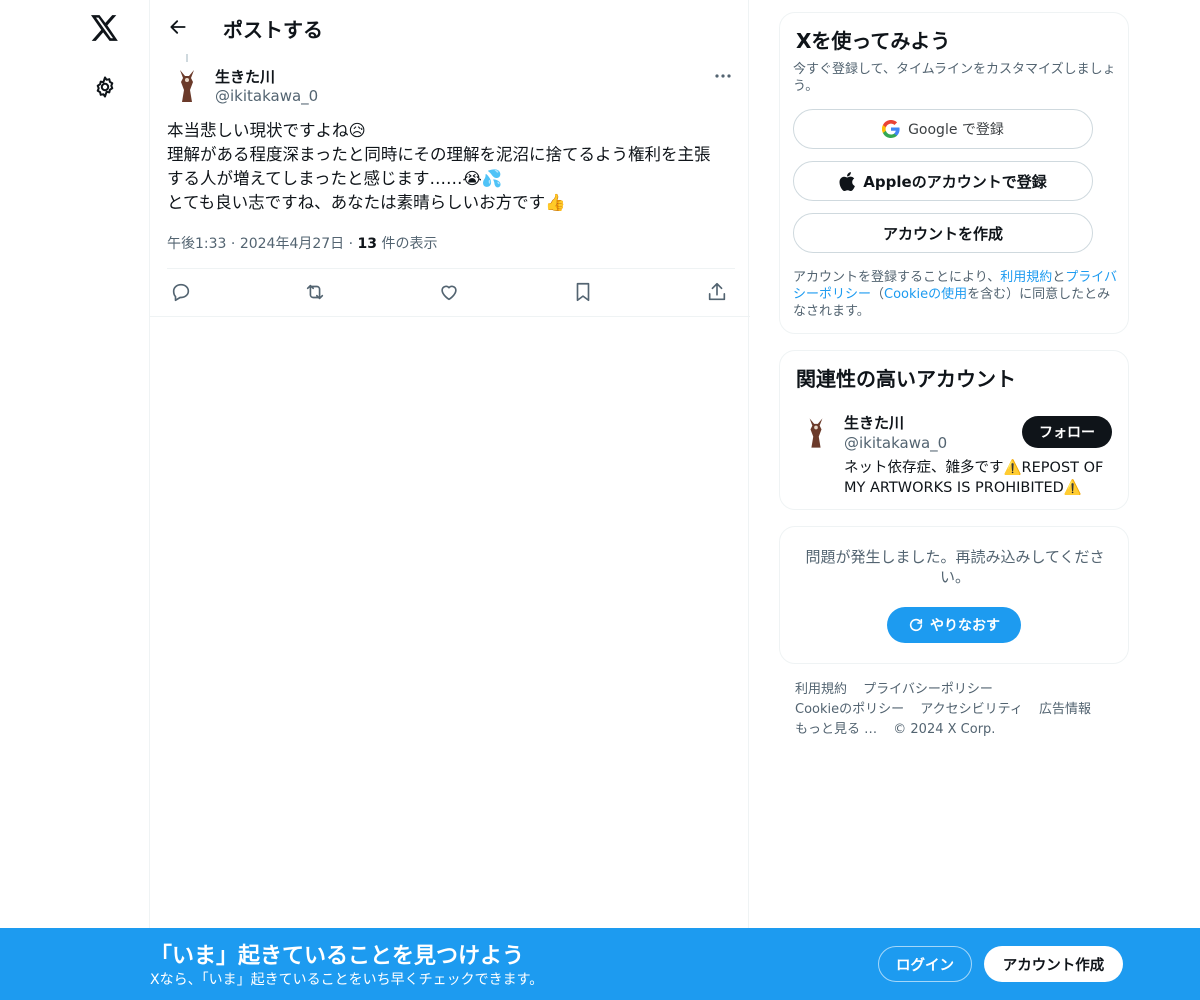 Image resolution: width=1200 pixels, height=1000 pixels. What do you see at coordinates (895, 443) in the screenshot?
I see `suggested-handle: @ikitakawa_0` at bounding box center [895, 443].